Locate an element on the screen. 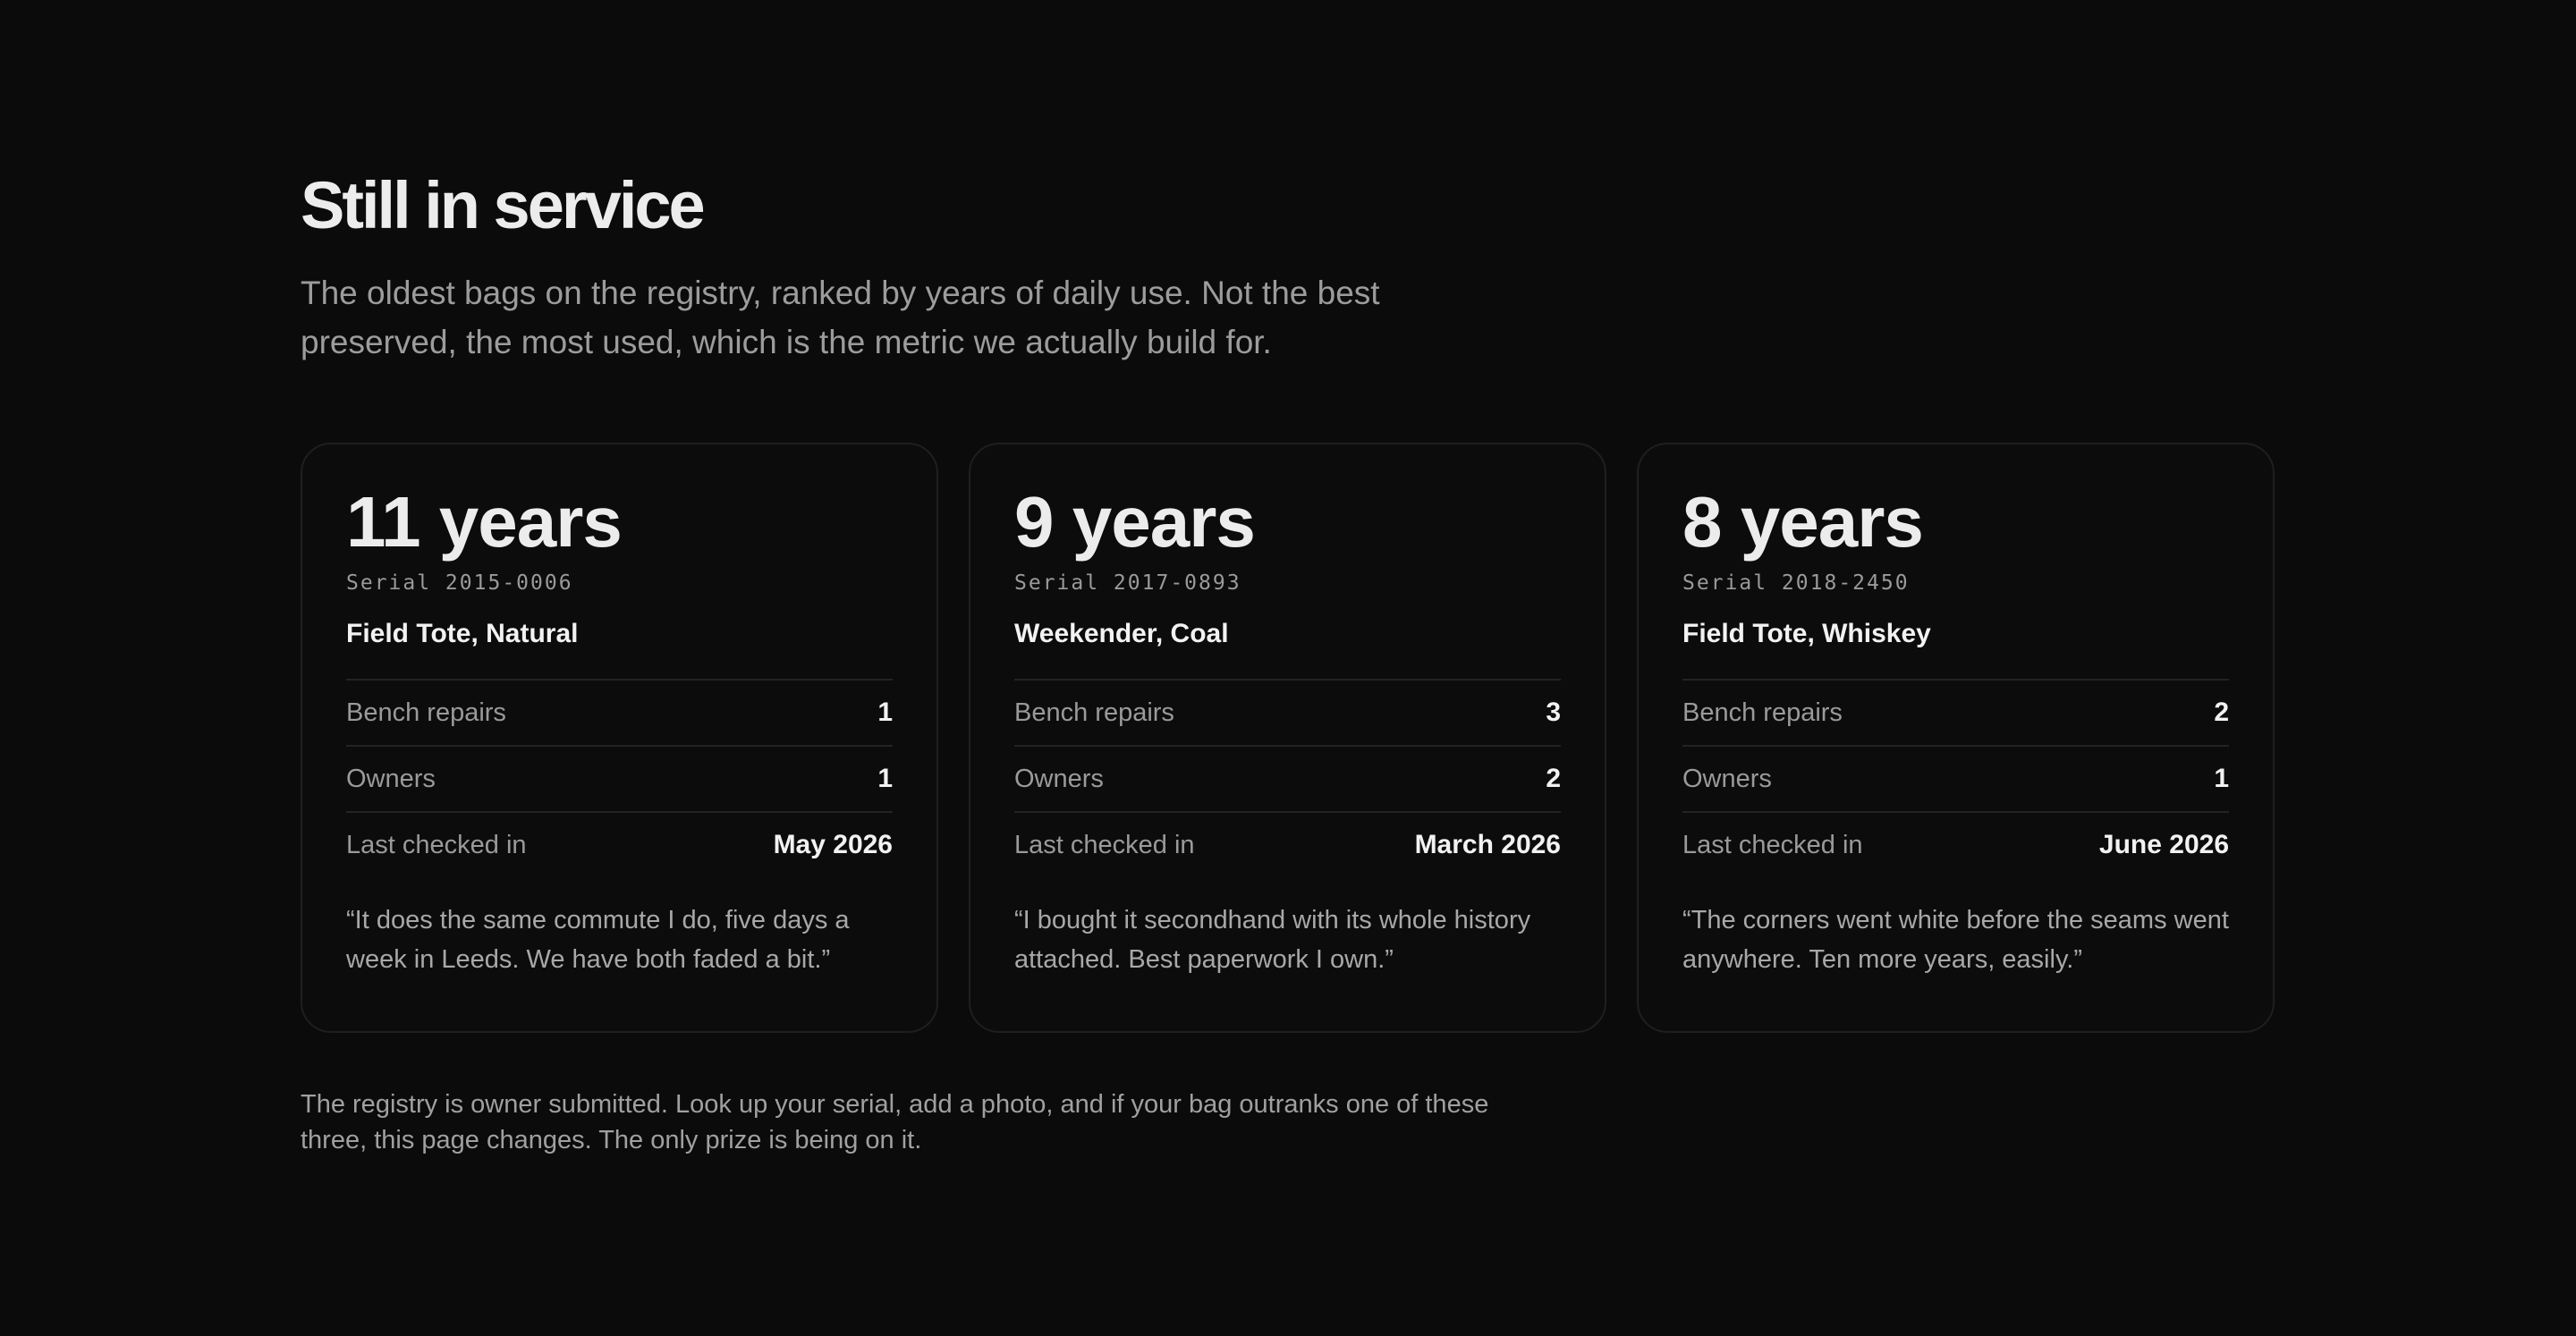 This screenshot has height=1336, width=2576. stat-row-last-checked-in: Last checked in May 2026 is located at coordinates (619, 845).